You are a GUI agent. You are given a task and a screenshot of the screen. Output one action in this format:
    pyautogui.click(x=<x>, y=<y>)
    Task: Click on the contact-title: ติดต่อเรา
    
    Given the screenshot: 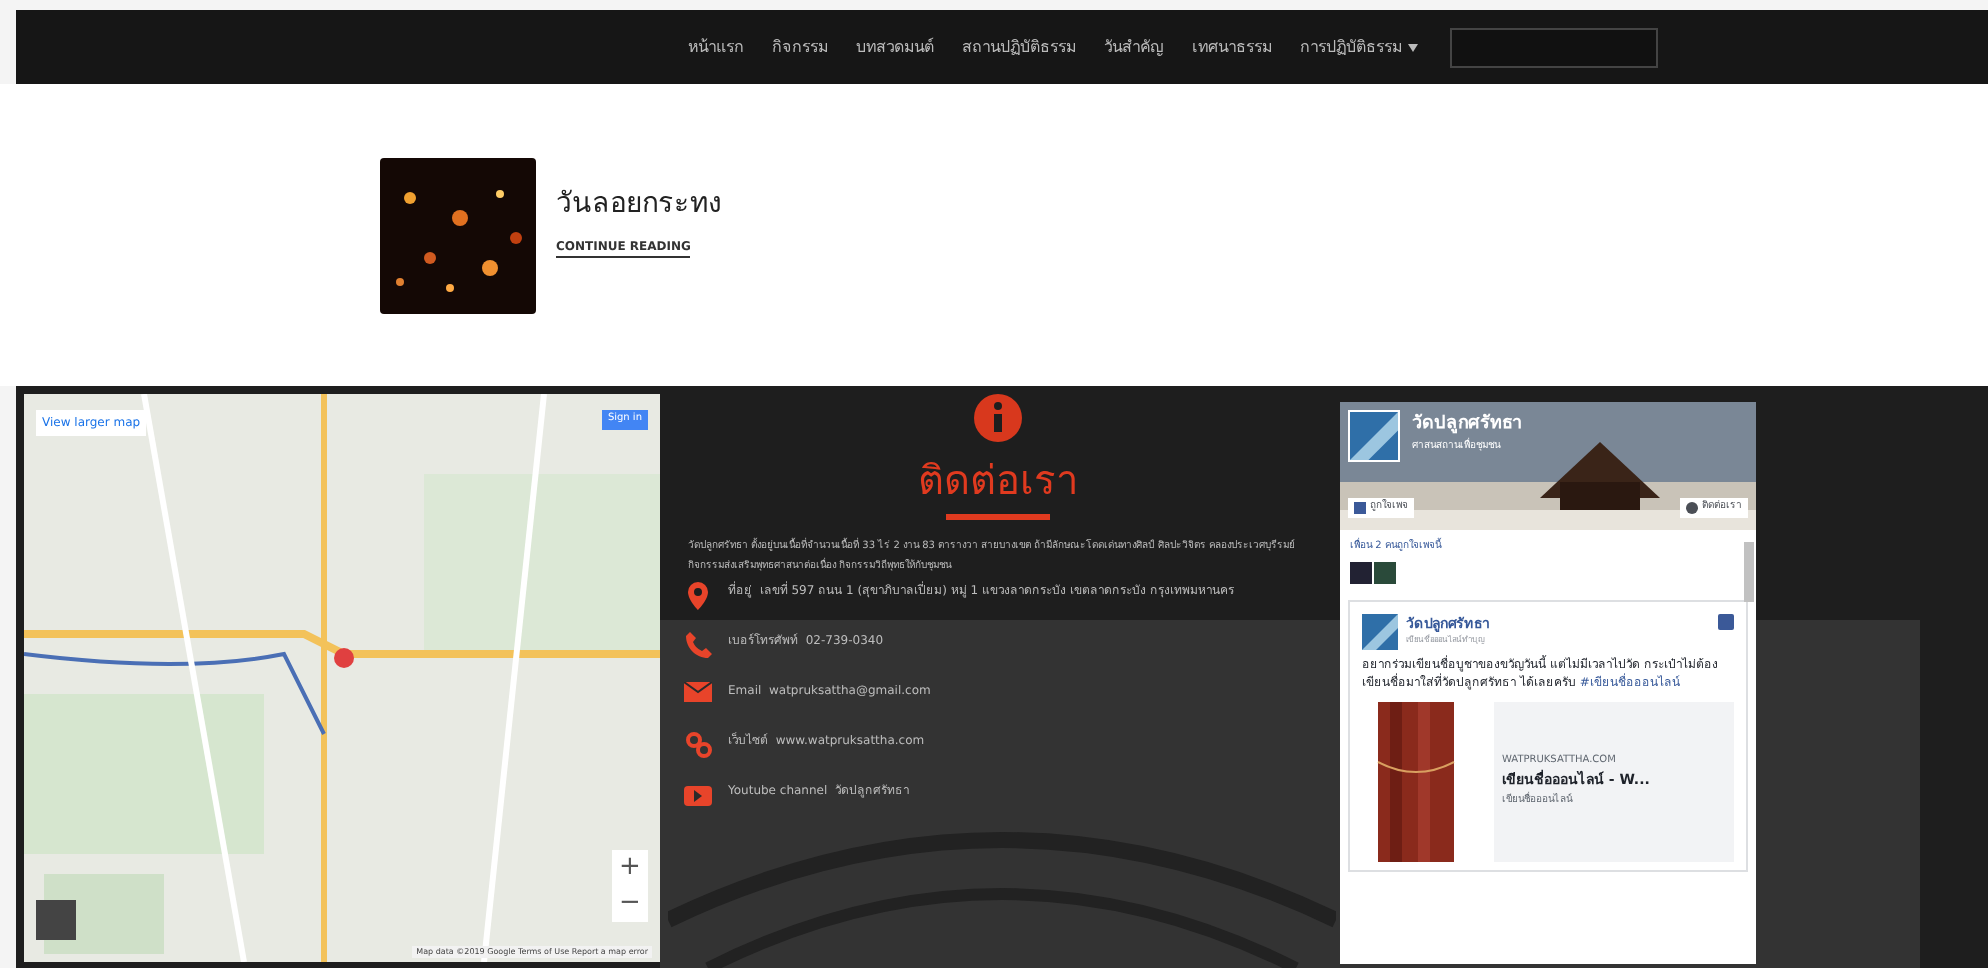 What is the action you would take?
    pyautogui.click(x=998, y=481)
    